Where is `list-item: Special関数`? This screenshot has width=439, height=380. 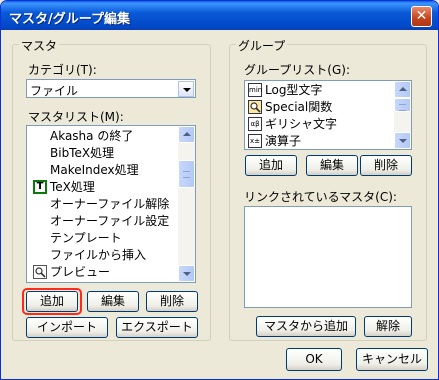
list-item: Special関数 is located at coordinates (290, 107).